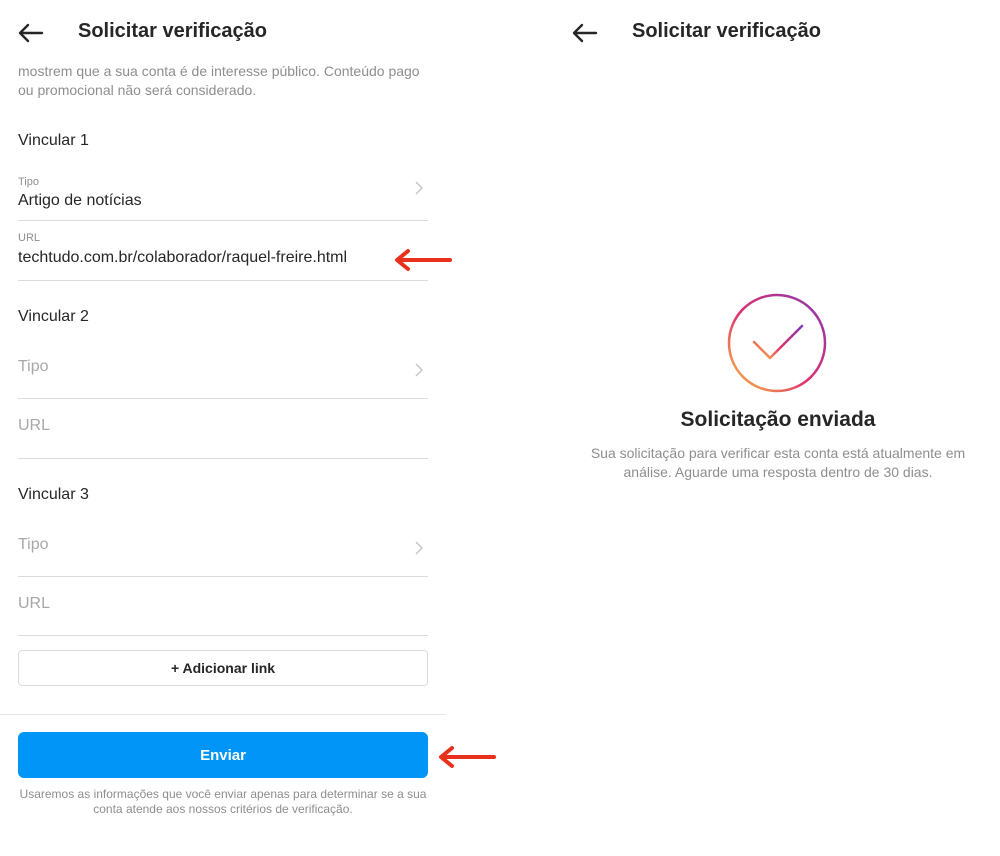 This screenshot has height=856, width=1000. What do you see at coordinates (223, 668) in the screenshot?
I see `add-link-button: + Adicionar link` at bounding box center [223, 668].